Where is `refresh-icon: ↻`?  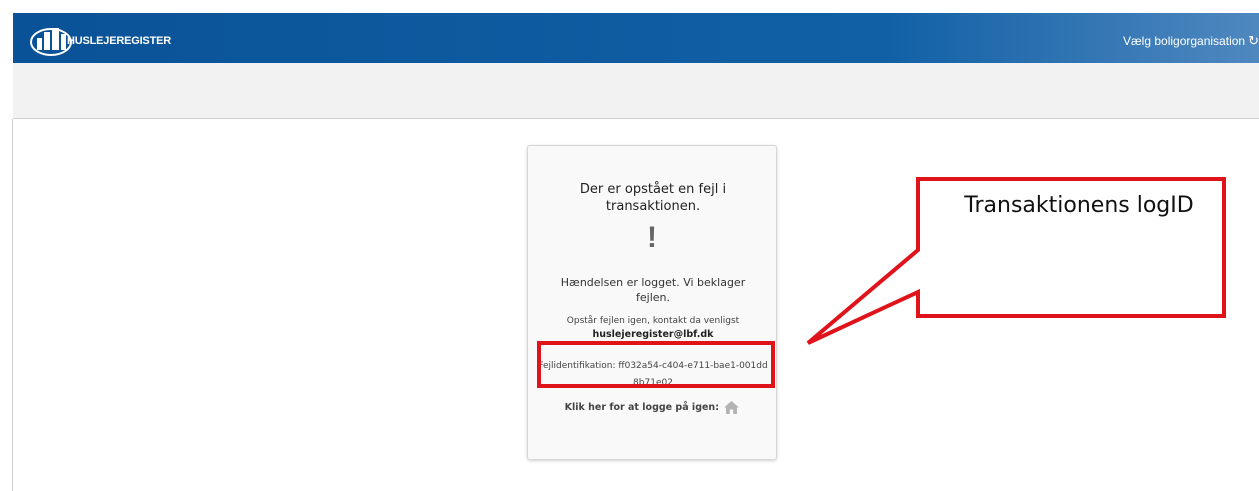 refresh-icon: ↻ is located at coordinates (1253, 40).